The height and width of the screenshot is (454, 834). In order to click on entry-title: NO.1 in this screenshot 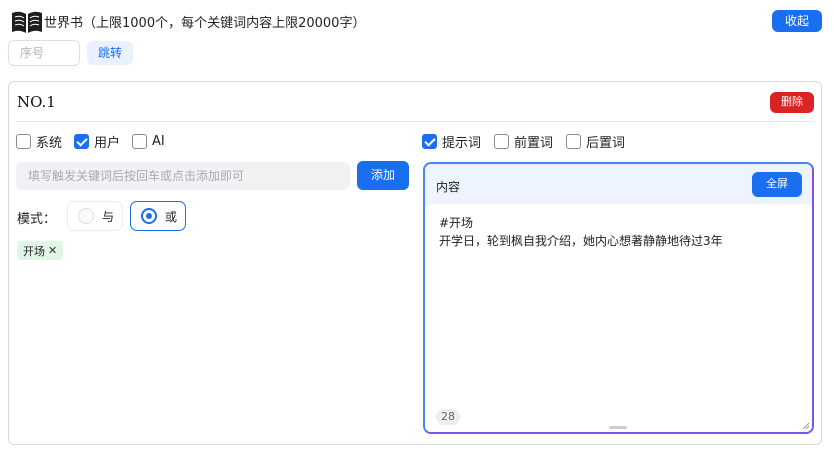, I will do `click(36, 102)`.